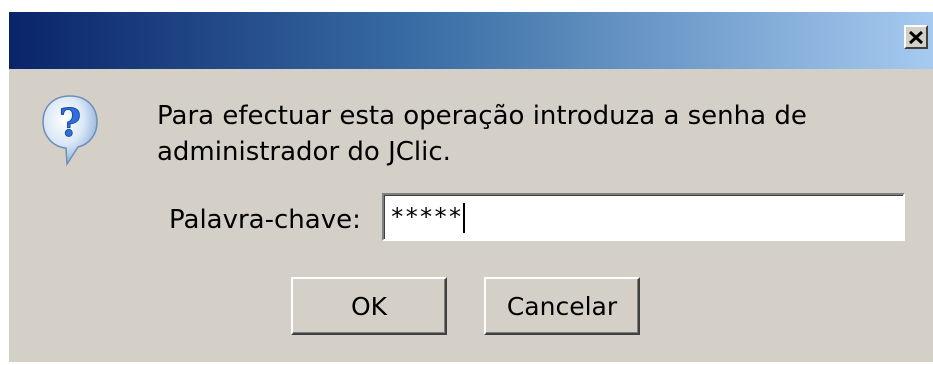 Image resolution: width=933 pixels, height=365 pixels. I want to click on ok-button: OK, so click(369, 306).